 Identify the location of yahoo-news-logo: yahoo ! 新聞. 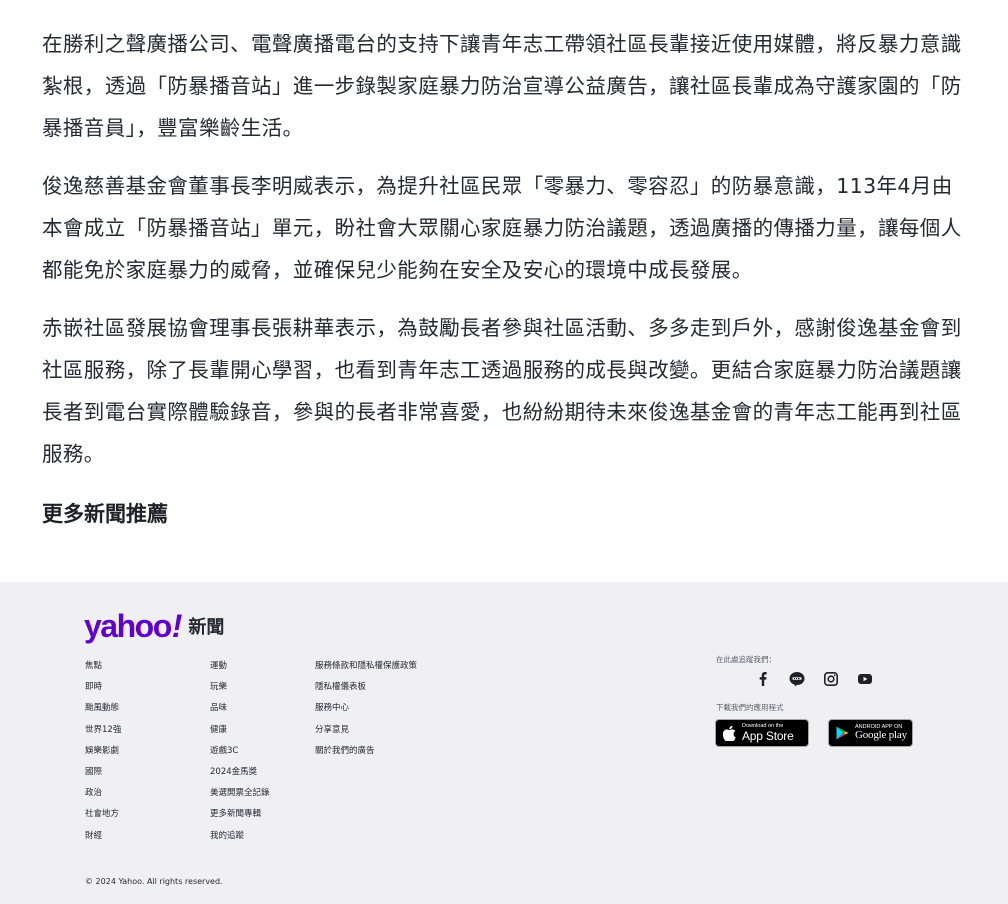
(154, 625).